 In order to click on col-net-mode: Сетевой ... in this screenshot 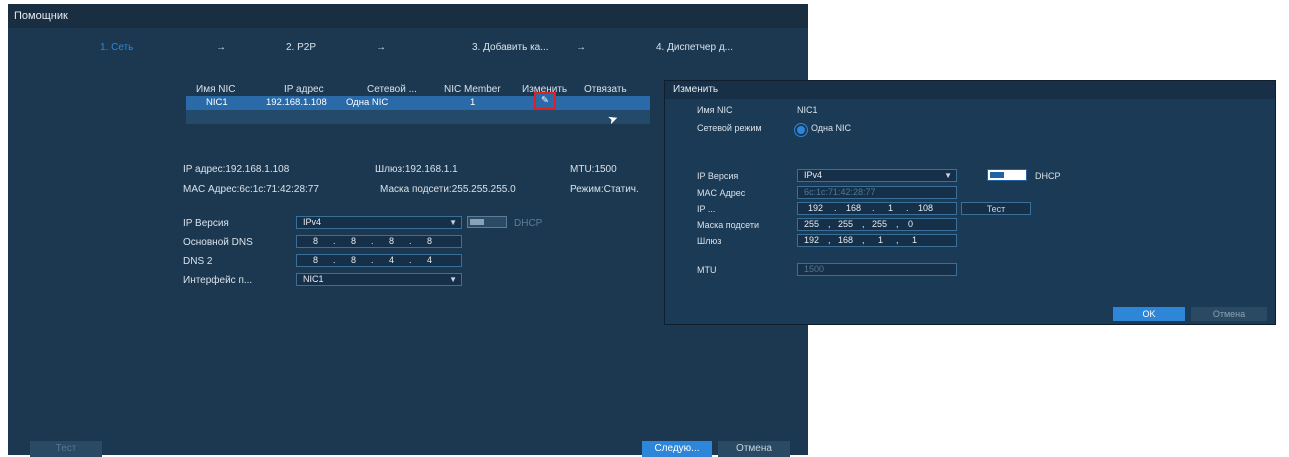, I will do `click(392, 89)`.